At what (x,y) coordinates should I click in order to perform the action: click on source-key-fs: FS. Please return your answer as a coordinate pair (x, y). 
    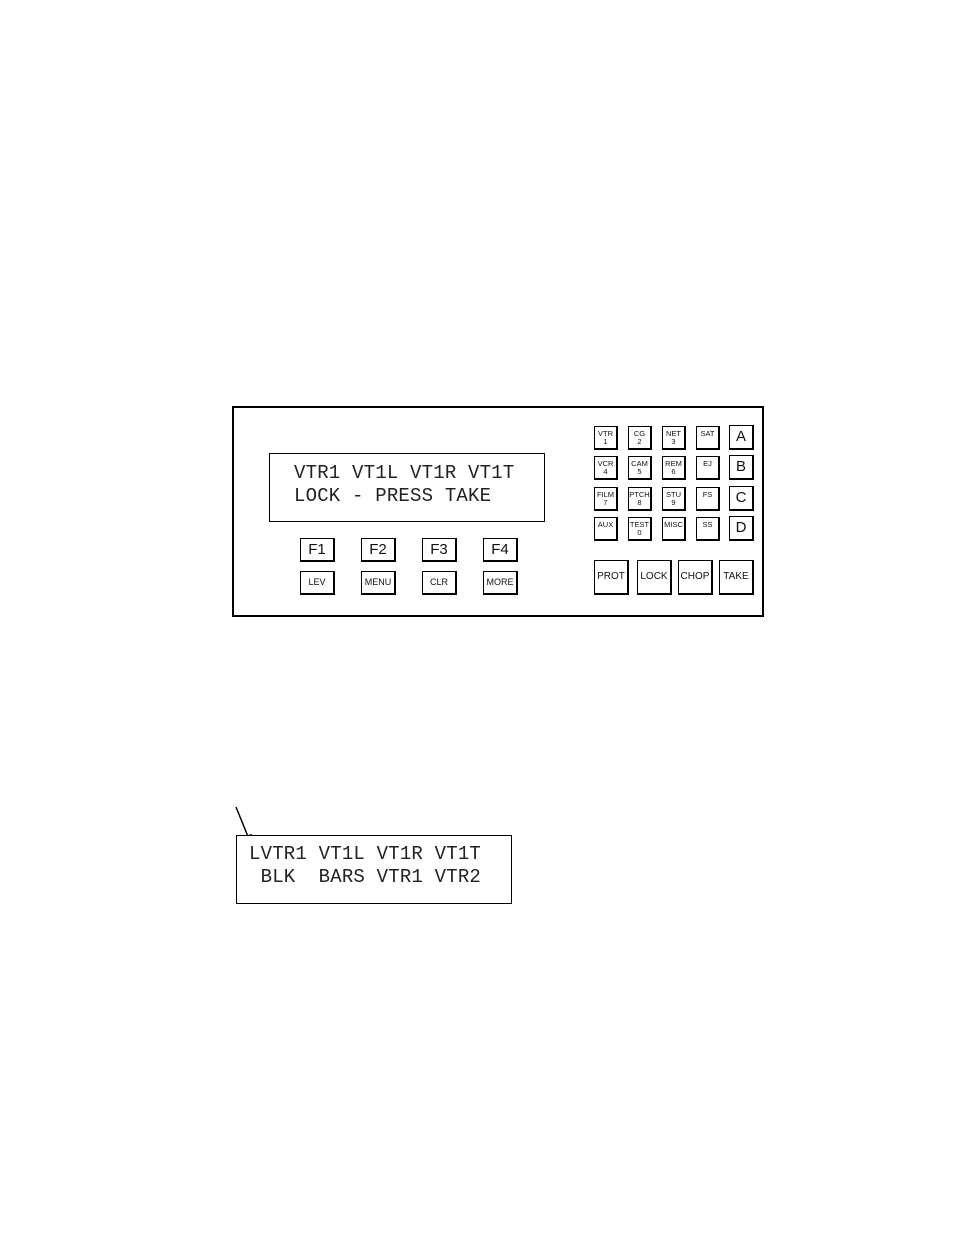
    Looking at the image, I should click on (708, 499).